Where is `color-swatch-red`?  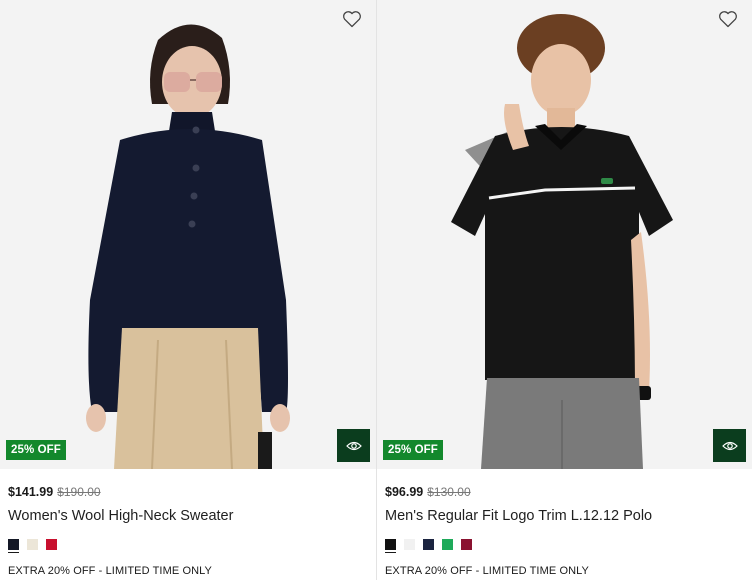
color-swatch-red is located at coordinates (51, 546).